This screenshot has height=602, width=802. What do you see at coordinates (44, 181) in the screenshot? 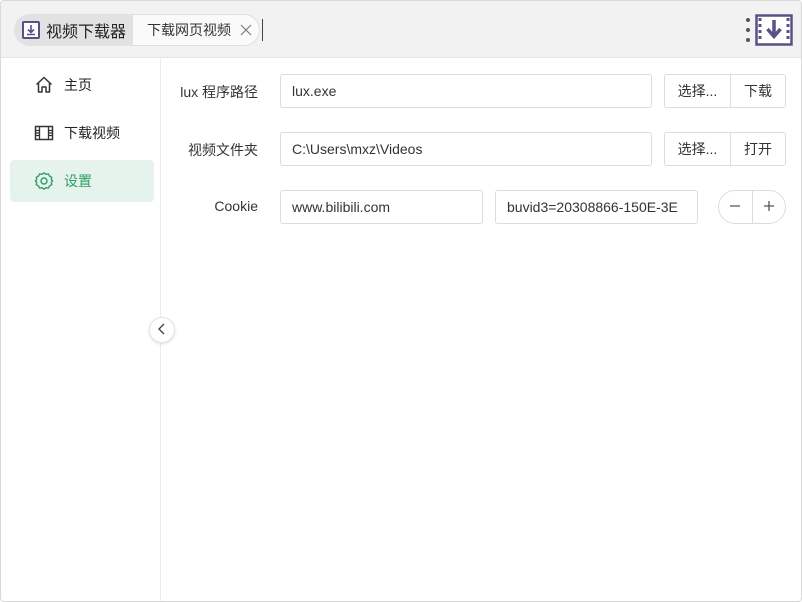
I see `gear-icon` at bounding box center [44, 181].